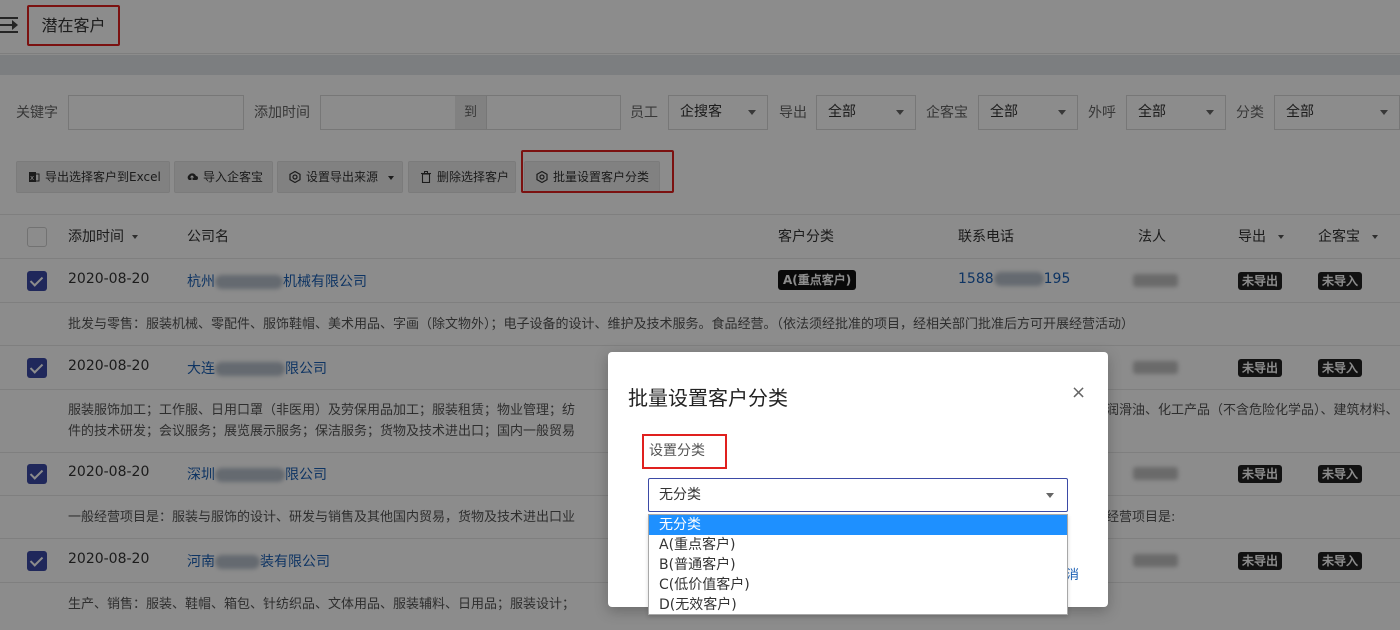 The width and height of the screenshot is (1400, 630). I want to click on option-a: A(重点客户), so click(858, 545).